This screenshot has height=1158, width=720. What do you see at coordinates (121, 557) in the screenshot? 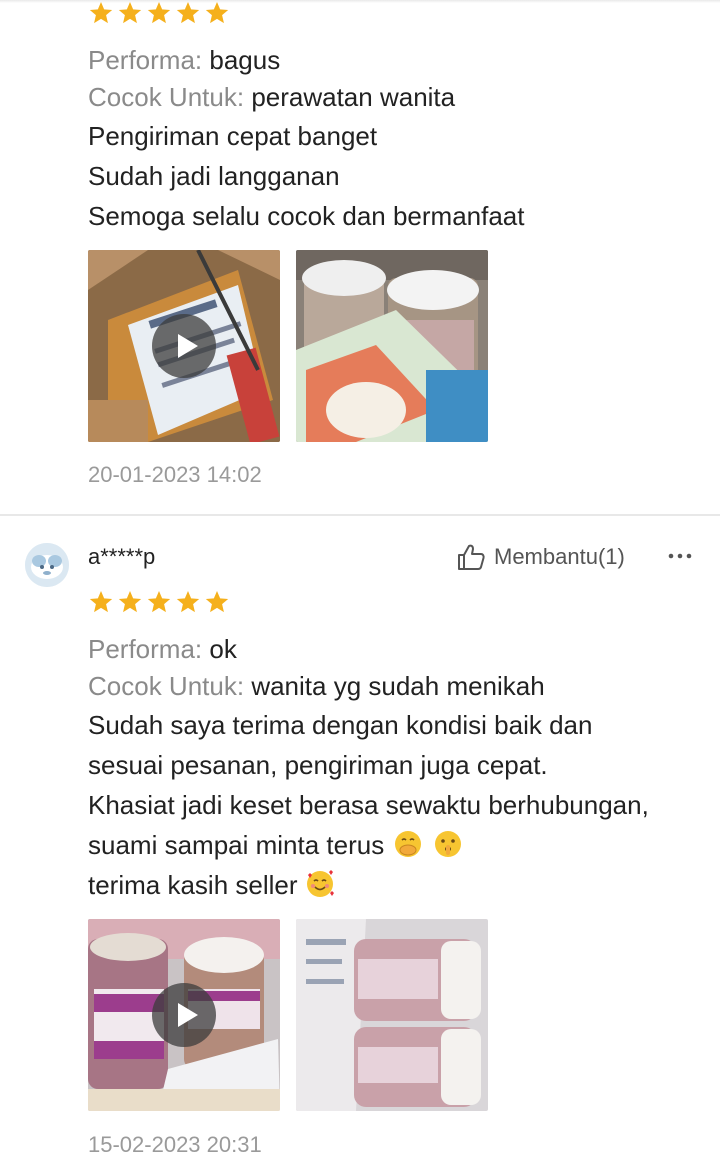
I see `reviewer-username: a*****p` at bounding box center [121, 557].